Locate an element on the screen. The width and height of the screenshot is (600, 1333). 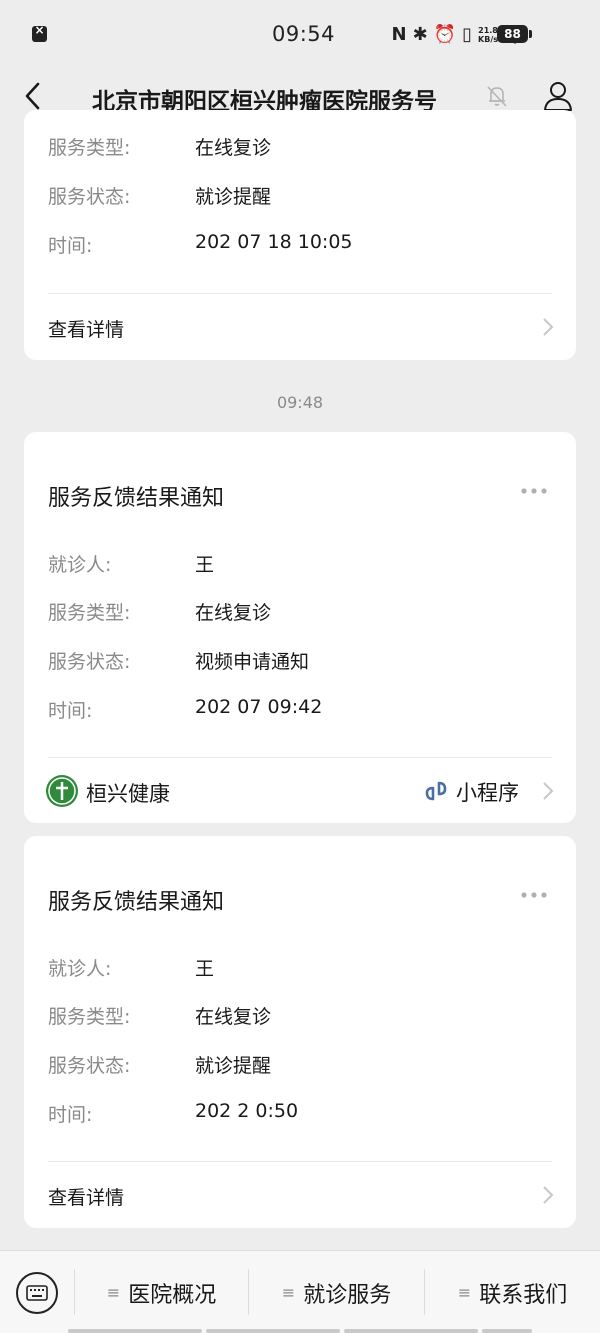
field-value: 202 2 0:50 is located at coordinates (247, 1111).